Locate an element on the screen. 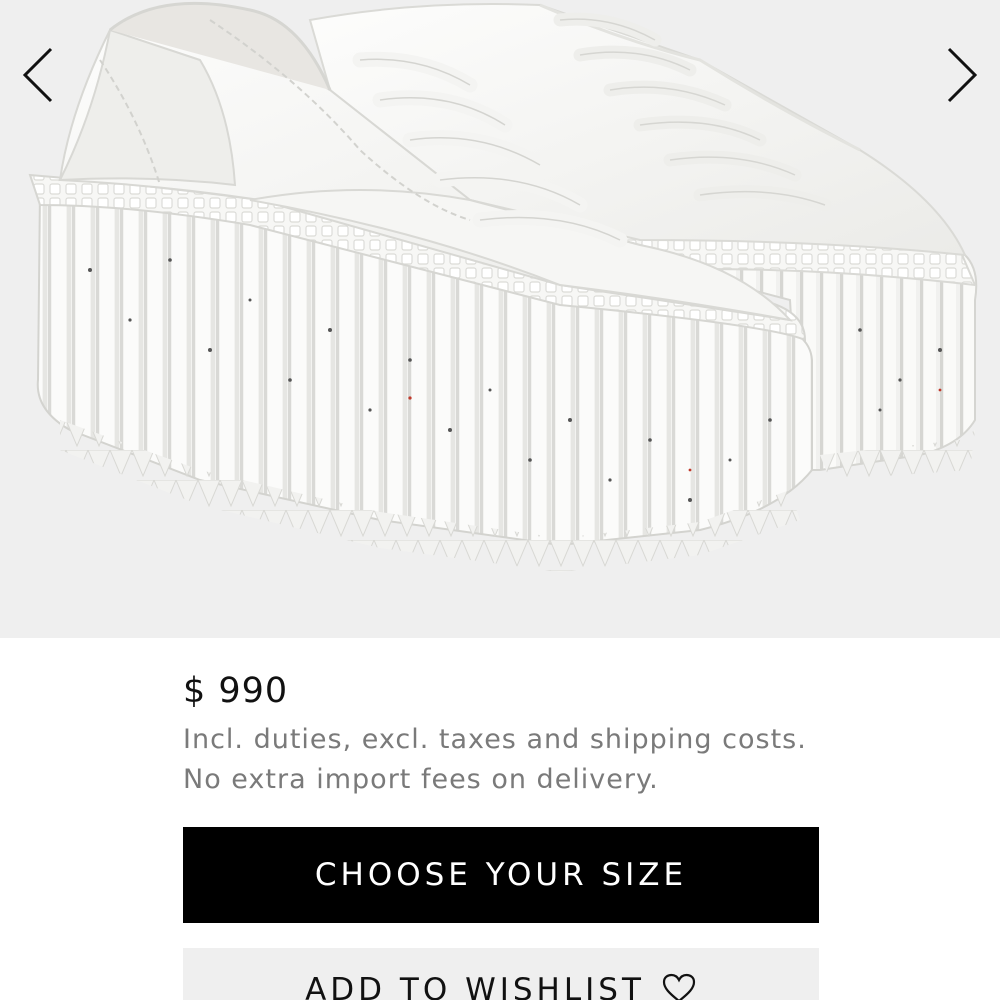 This screenshot has height=1000, width=1000. add-to-wishlist-button: ADD TO WISHLIST is located at coordinates (501, 974).